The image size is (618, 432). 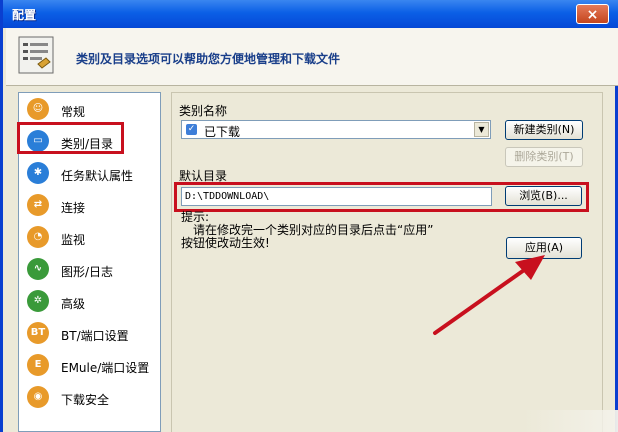 I want to click on settings-list-icon, so click(x=36, y=55).